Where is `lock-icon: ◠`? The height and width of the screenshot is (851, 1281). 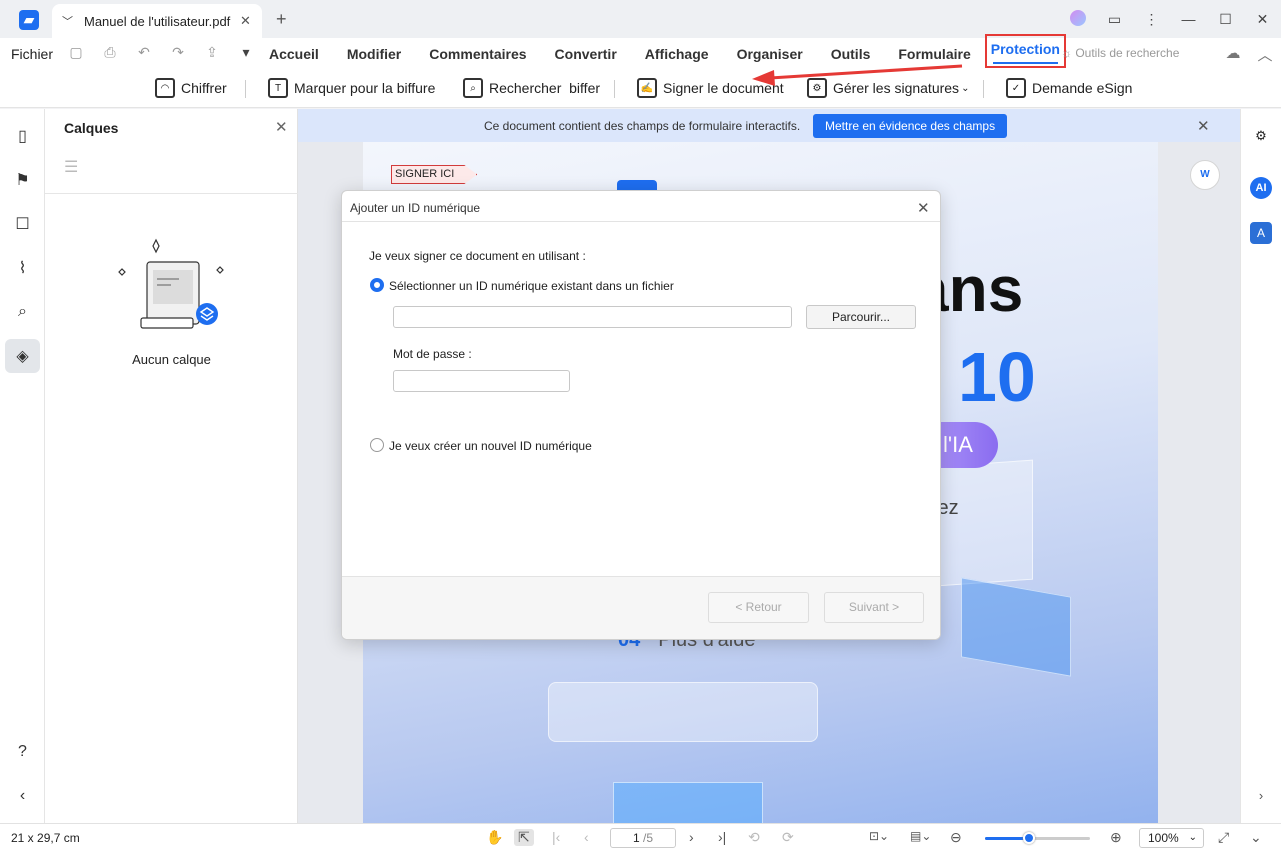 lock-icon: ◠ is located at coordinates (165, 88).